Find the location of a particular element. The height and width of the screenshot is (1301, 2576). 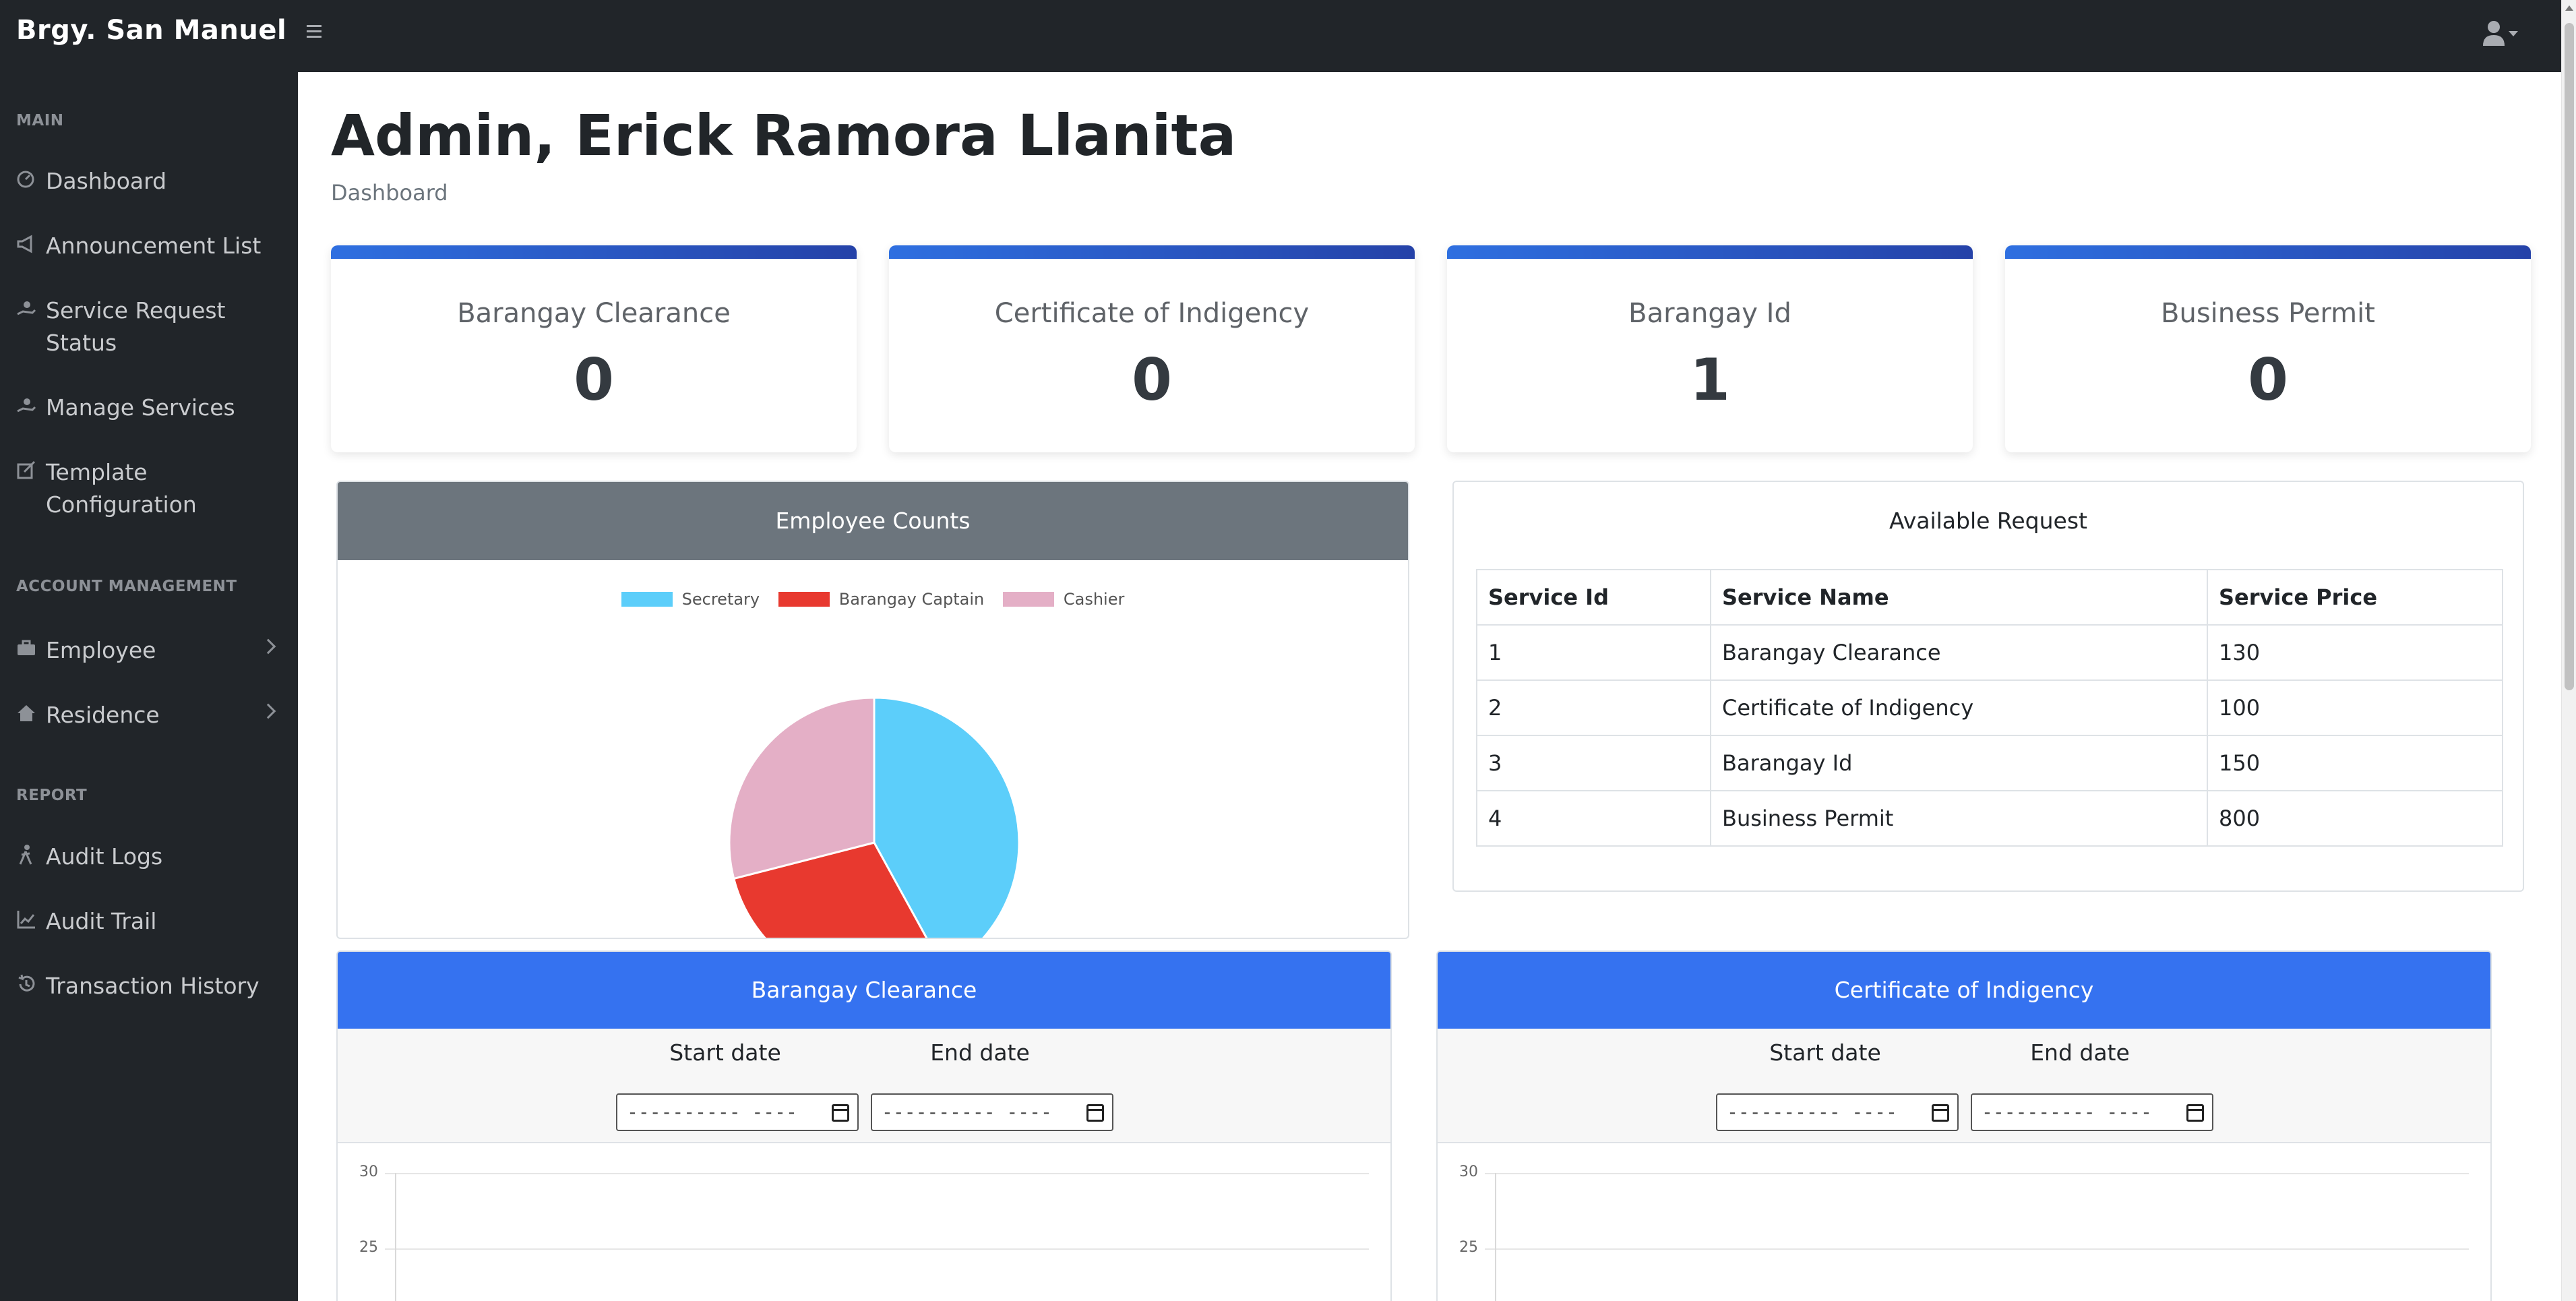

table-row: 2 Certificate of Indigency 100 is located at coordinates (1990, 707).